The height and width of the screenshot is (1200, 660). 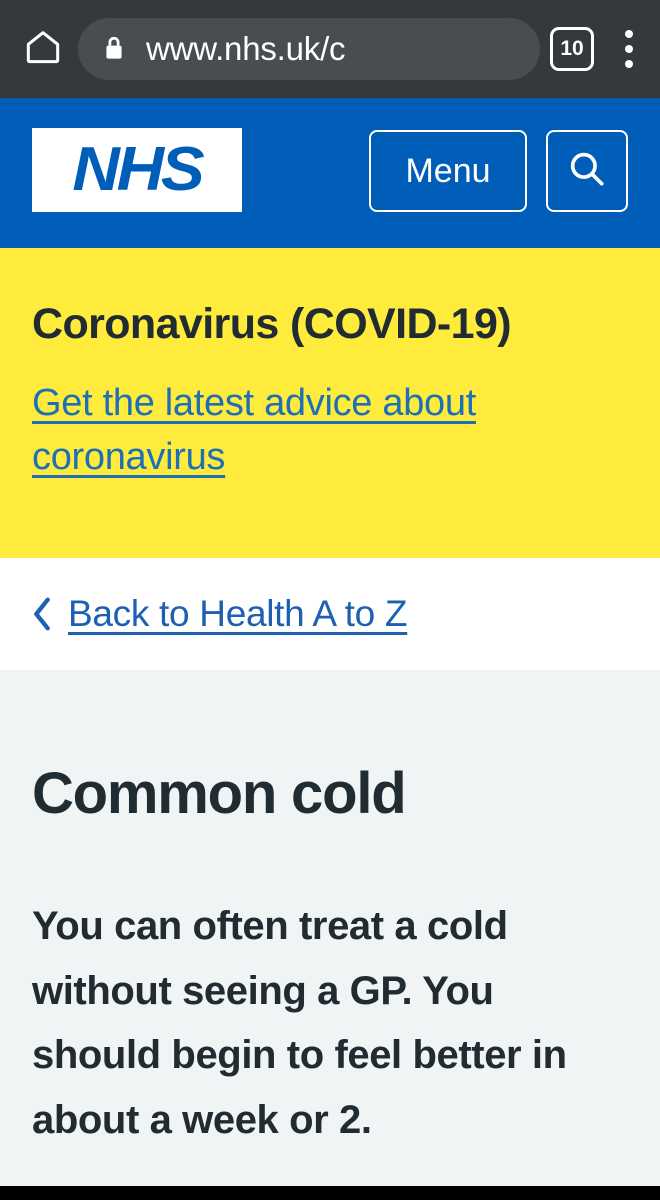 I want to click on tab-counter-button: 10, so click(x=572, y=49).